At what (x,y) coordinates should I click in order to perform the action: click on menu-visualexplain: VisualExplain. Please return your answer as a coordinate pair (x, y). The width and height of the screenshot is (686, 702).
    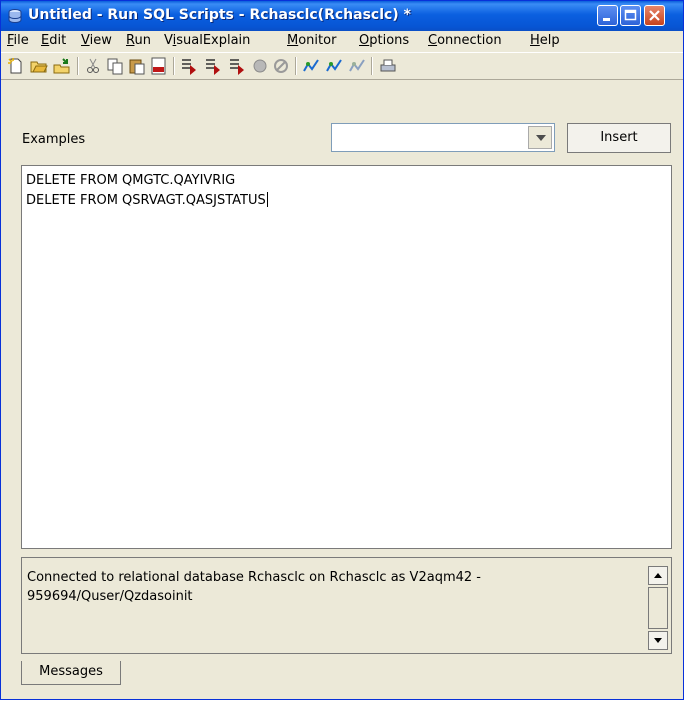
    Looking at the image, I should click on (207, 40).